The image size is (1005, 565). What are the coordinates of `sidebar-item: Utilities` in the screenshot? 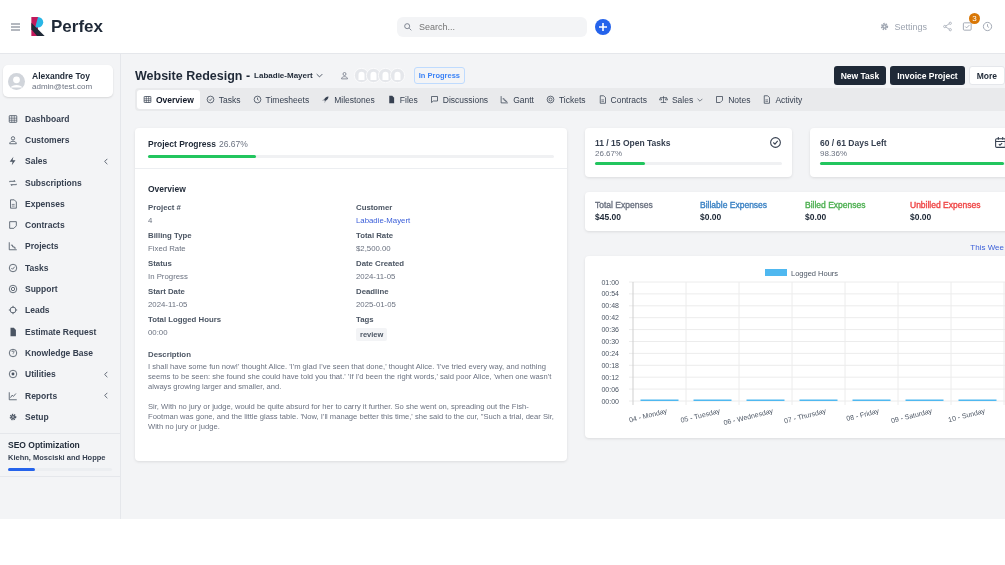 It's located at (60, 374).